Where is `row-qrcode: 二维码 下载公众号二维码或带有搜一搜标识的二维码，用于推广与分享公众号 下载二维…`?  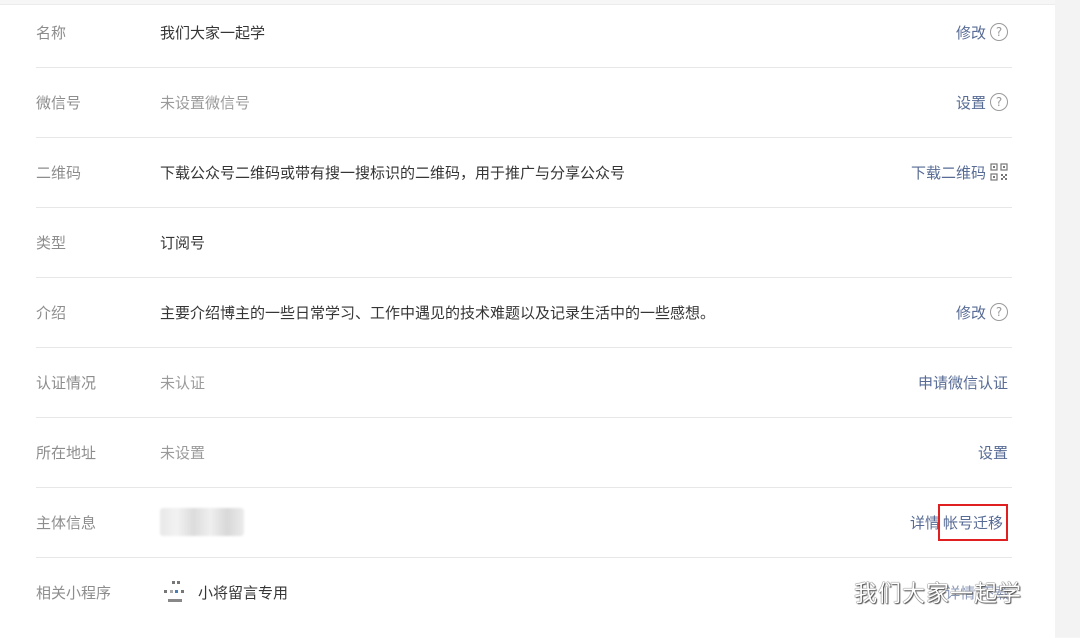
row-qrcode: 二维码 下载公众号二维码或带有搜一搜标识的二维码，用于推广与分享公众号 下载二维… is located at coordinates (524, 172).